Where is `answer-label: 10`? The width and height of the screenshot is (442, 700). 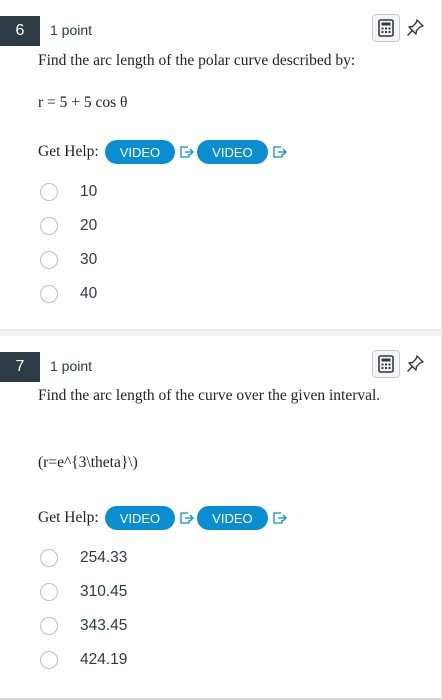 answer-label: 10 is located at coordinates (88, 192).